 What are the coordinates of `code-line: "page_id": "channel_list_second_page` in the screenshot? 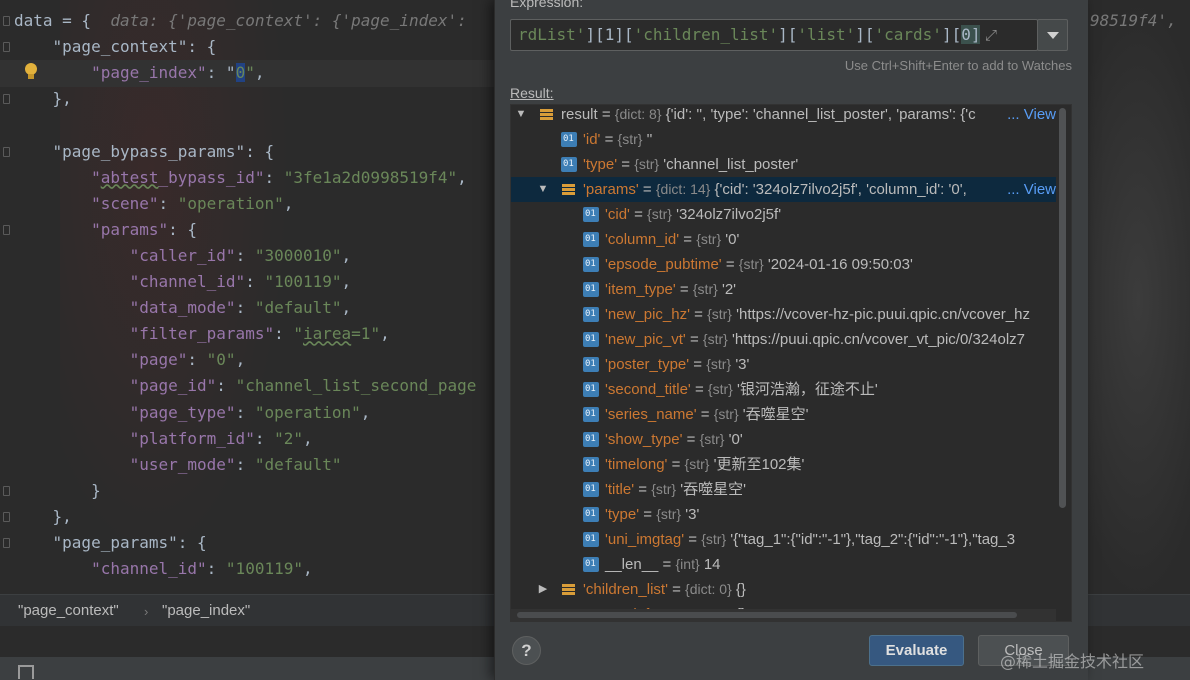 It's located at (245, 386).